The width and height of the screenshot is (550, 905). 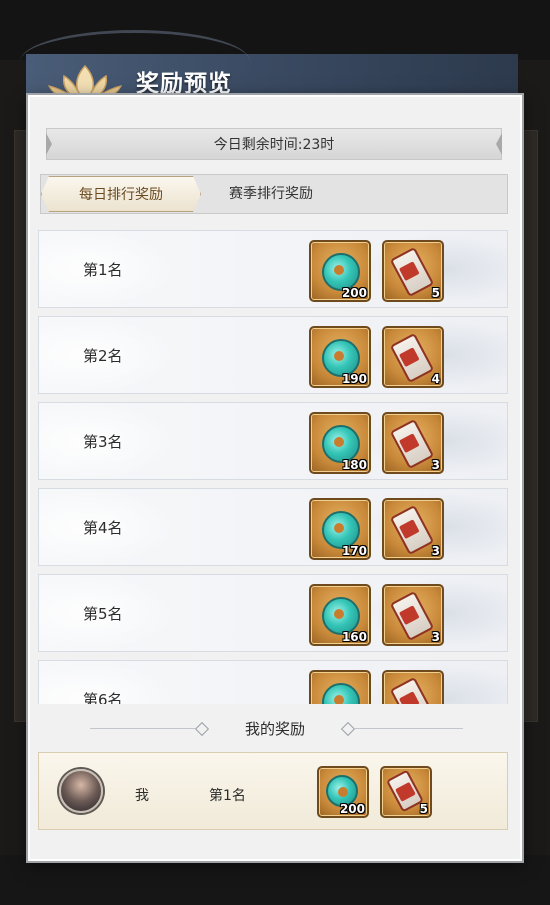 What do you see at coordinates (275, 880) in the screenshot?
I see `background-bottom-bar` at bounding box center [275, 880].